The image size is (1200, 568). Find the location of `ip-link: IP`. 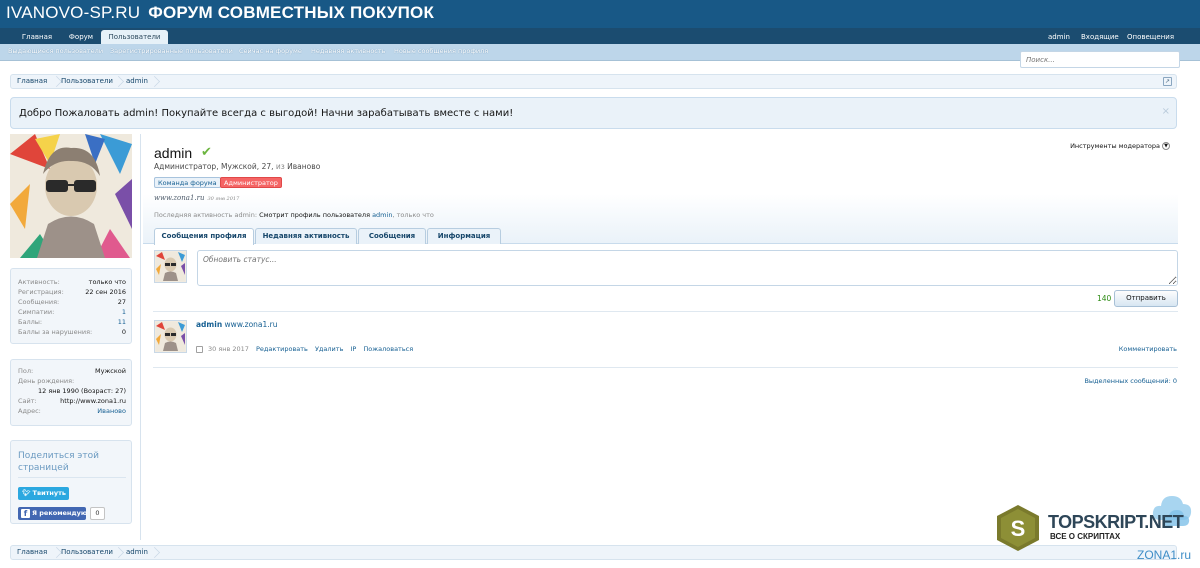

ip-link: IP is located at coordinates (353, 349).